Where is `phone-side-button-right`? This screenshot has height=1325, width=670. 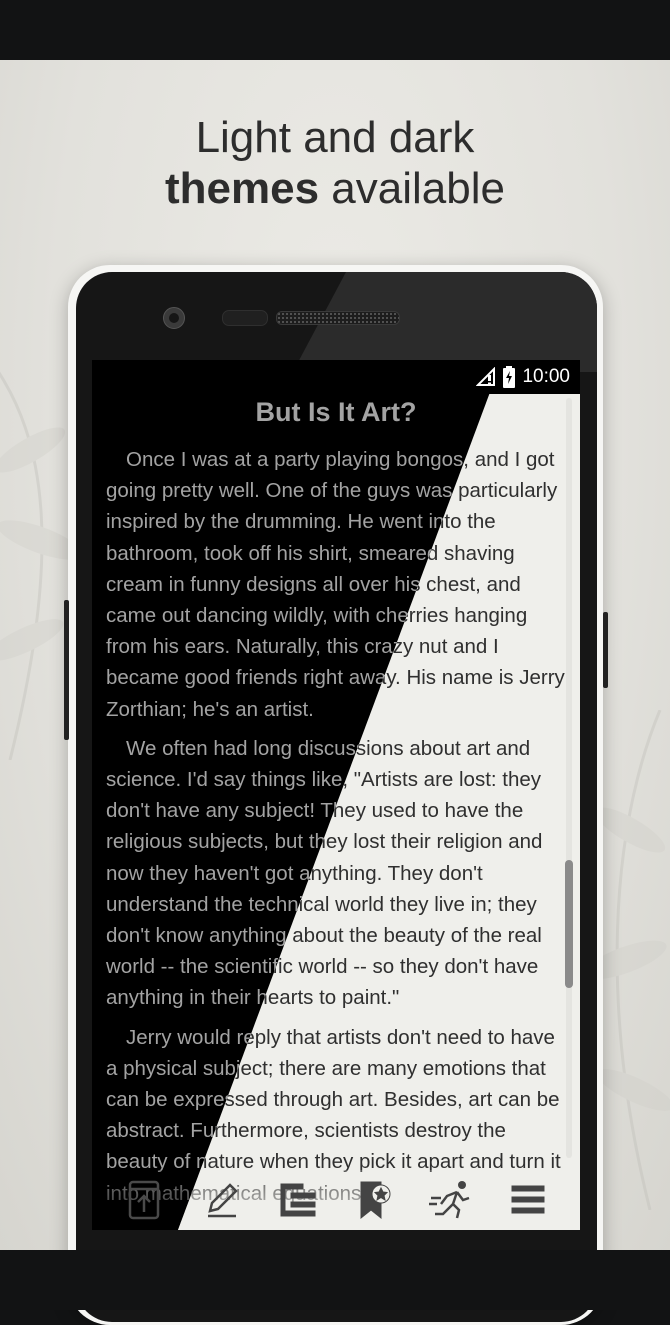 phone-side-button-right is located at coordinates (605, 650).